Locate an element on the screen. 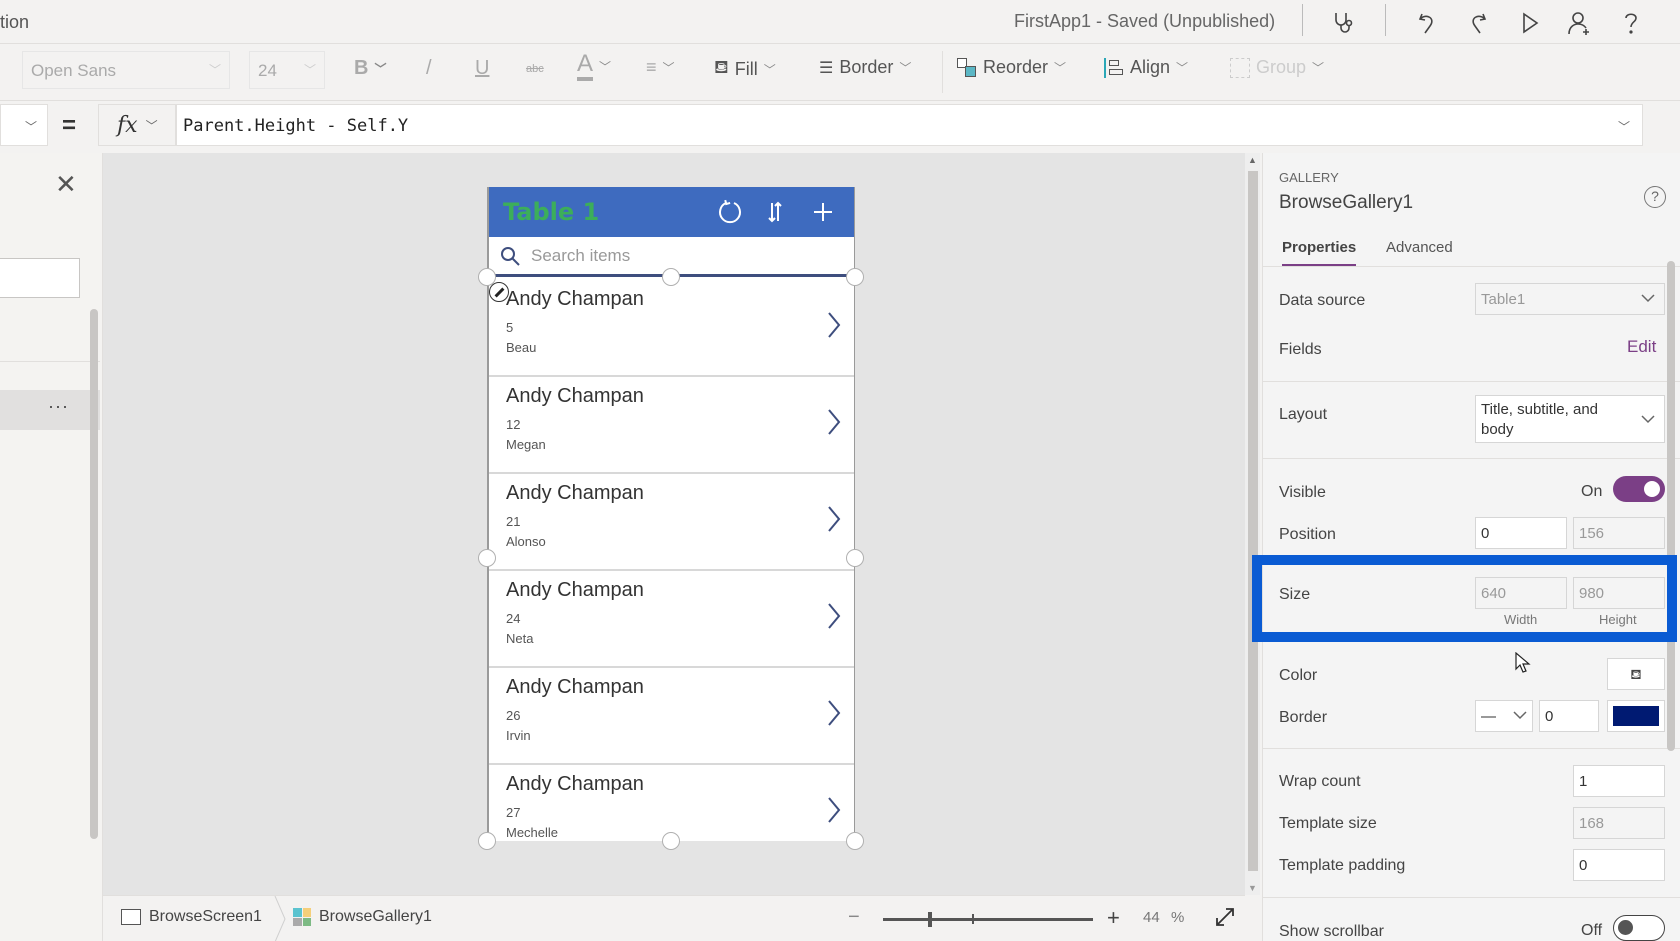 Image resolution: width=1680 pixels, height=941 pixels. zoom-out-button: − is located at coordinates (854, 917).